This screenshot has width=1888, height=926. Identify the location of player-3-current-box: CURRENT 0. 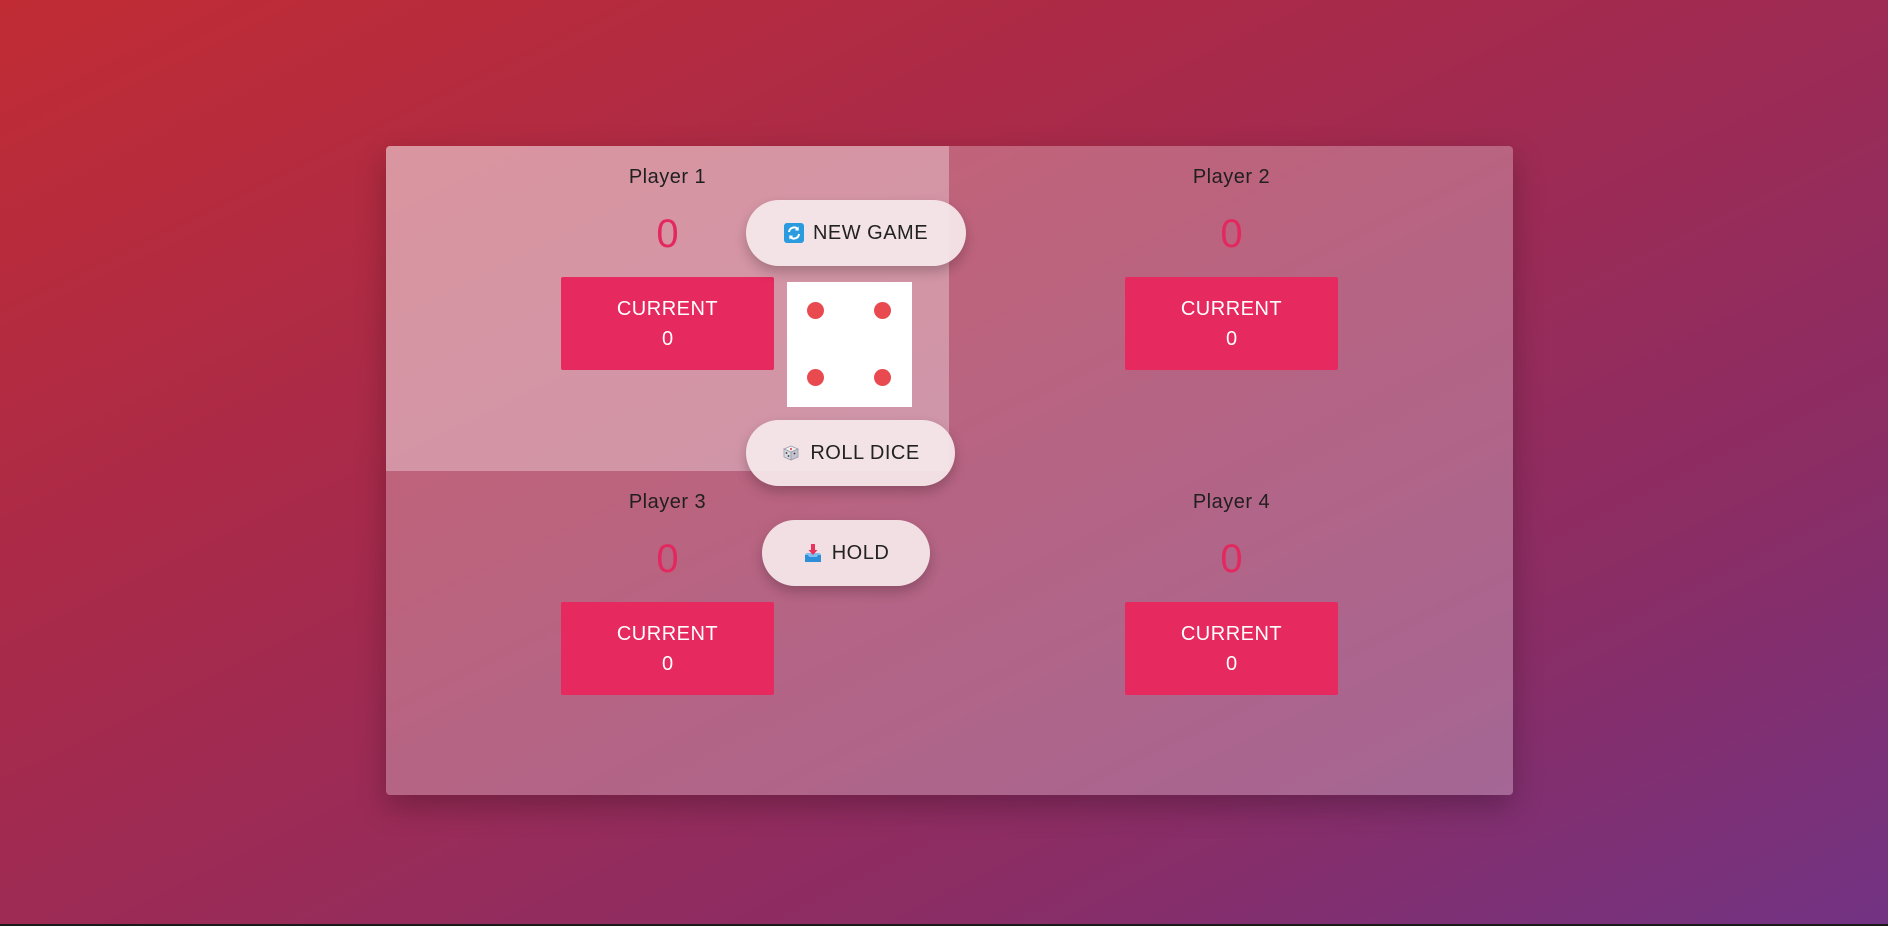
(667, 648).